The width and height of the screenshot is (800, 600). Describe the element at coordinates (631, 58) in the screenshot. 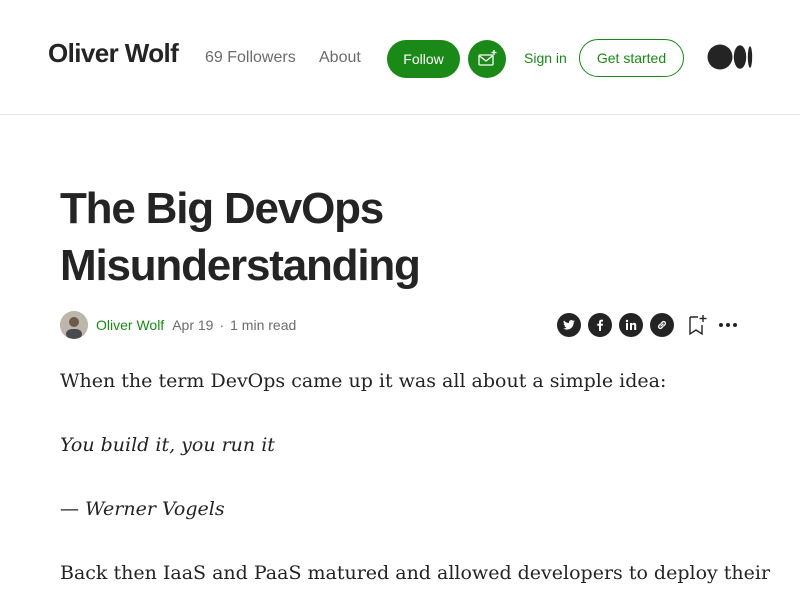

I see `get-started-button: Get started` at that location.